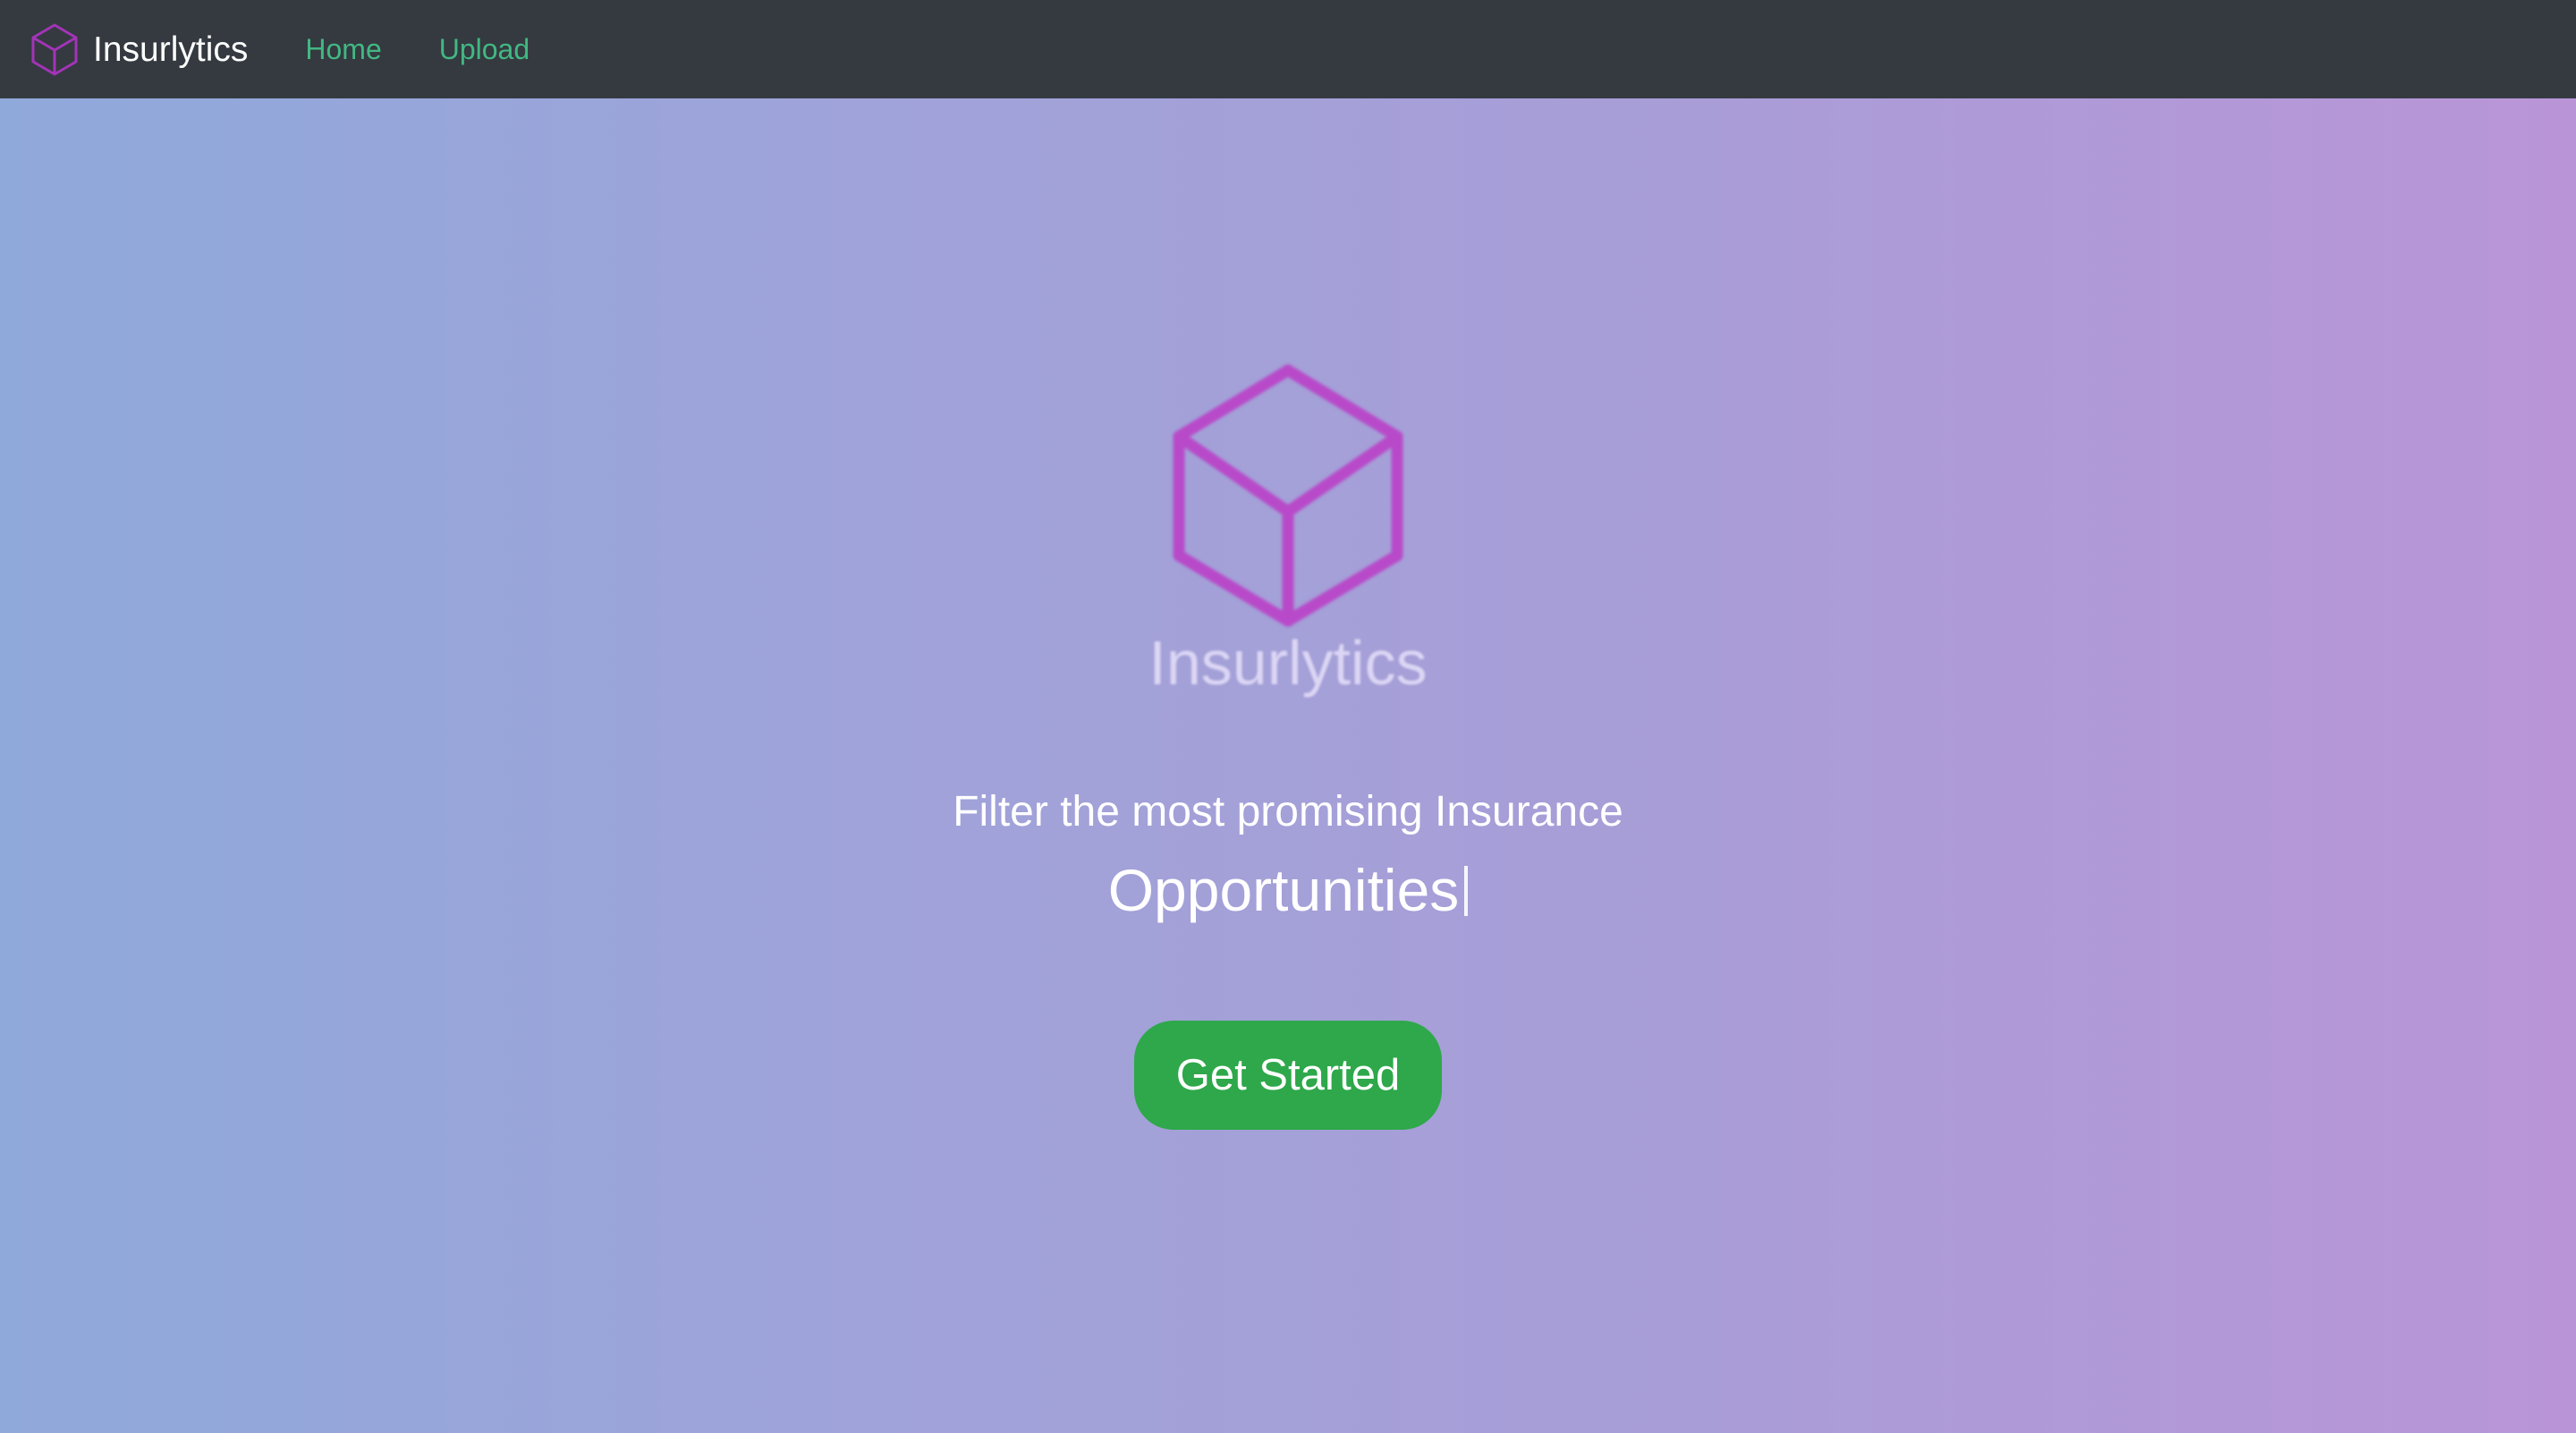 Image resolution: width=2576 pixels, height=1433 pixels. Describe the element at coordinates (171, 49) in the screenshot. I see `brand-name: Insurlytics` at that location.